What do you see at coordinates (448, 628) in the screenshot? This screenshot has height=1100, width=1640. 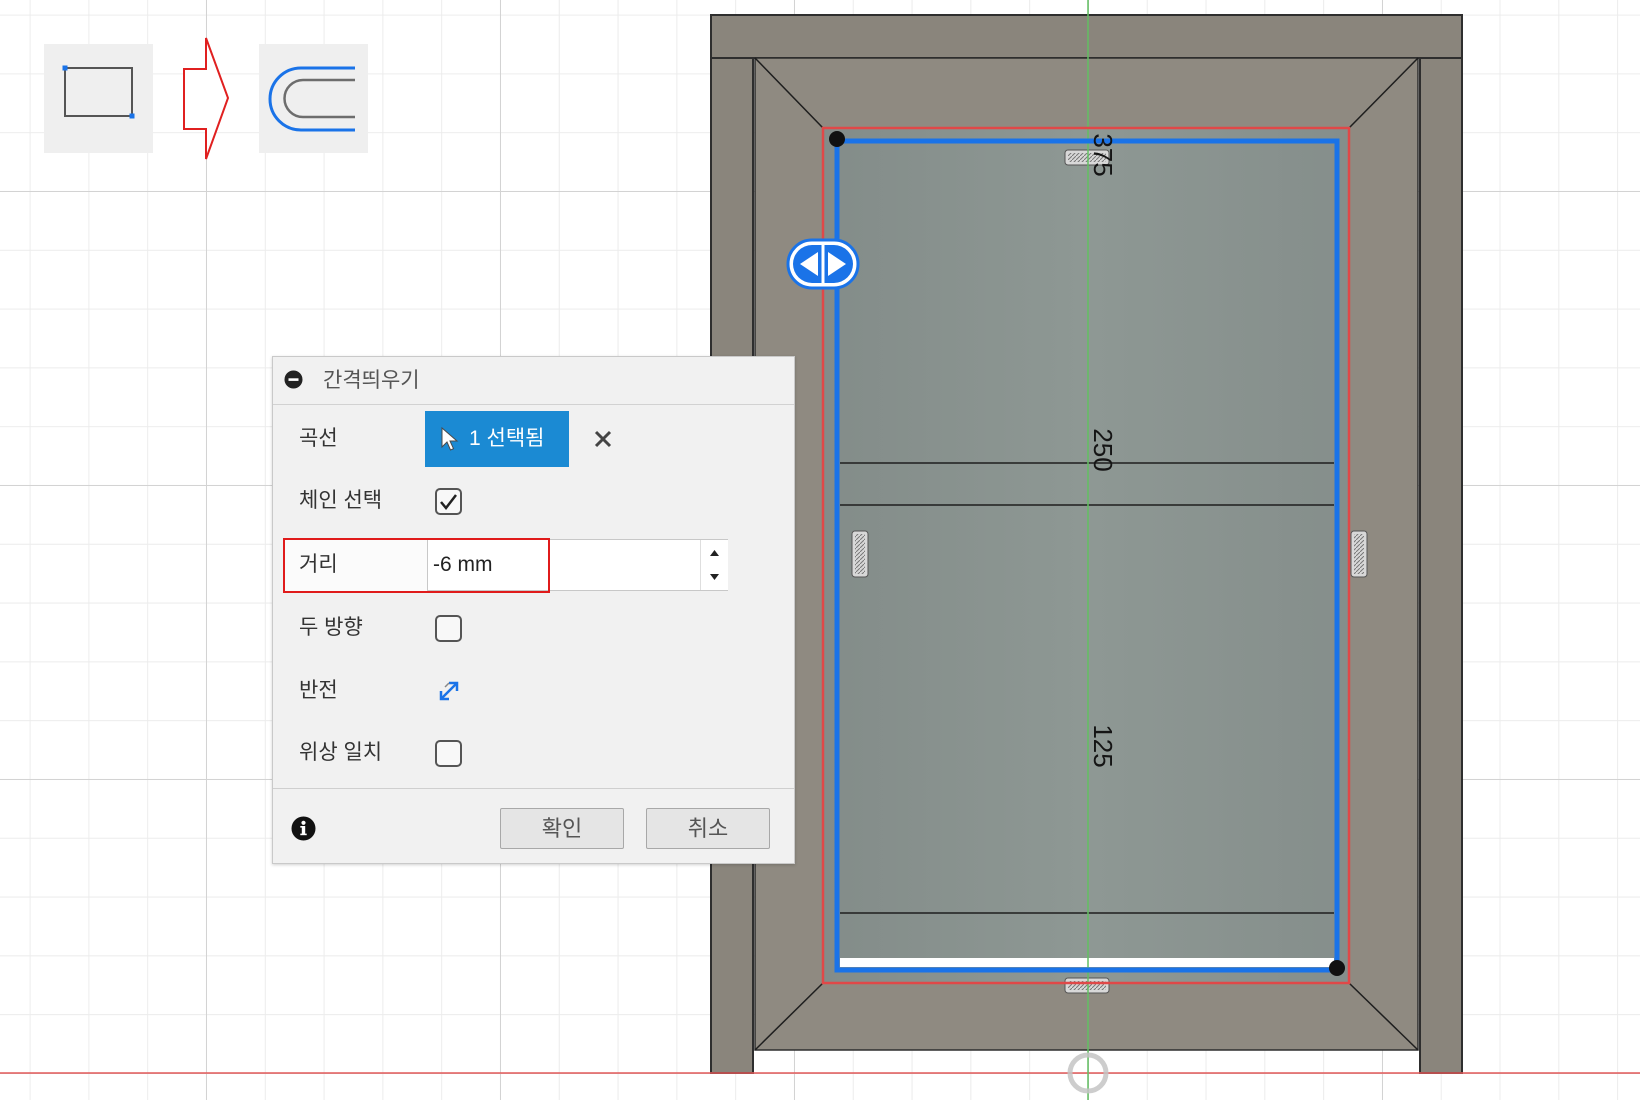 I see `both-directions-checkbox` at bounding box center [448, 628].